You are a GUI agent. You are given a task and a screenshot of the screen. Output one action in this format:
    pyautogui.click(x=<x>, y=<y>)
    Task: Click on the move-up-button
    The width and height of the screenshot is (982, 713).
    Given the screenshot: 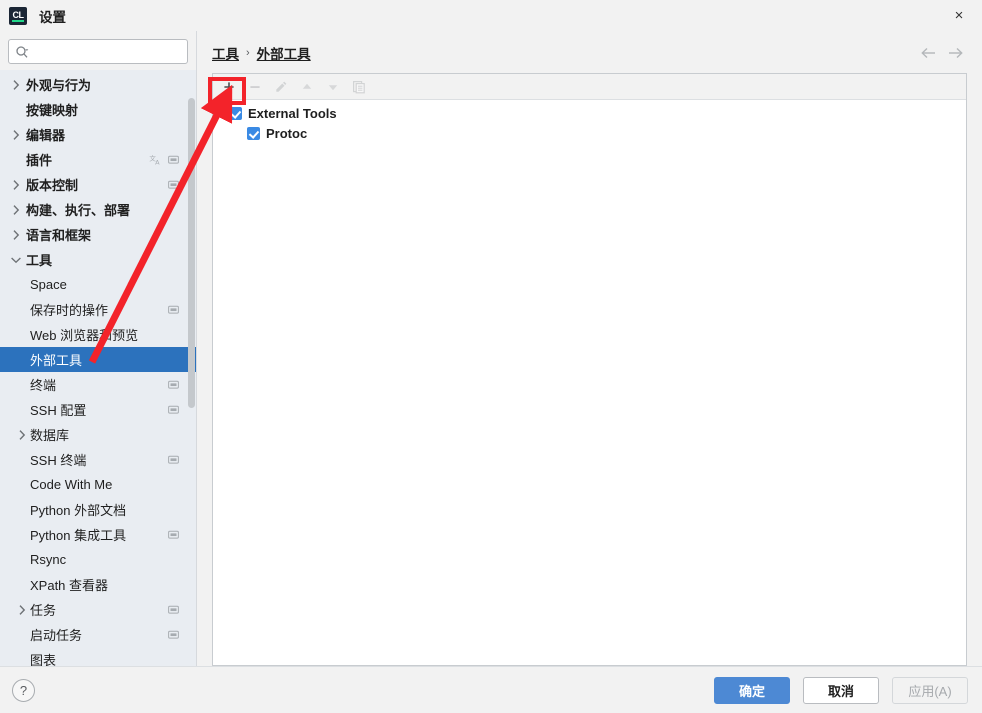 What is the action you would take?
    pyautogui.click(x=307, y=87)
    